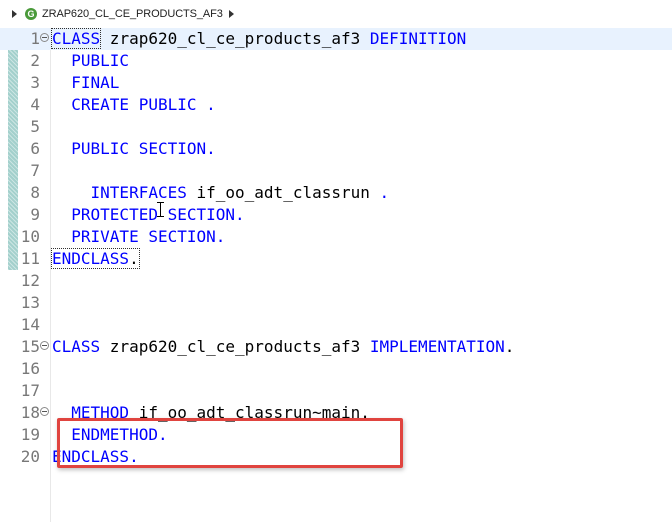 Image resolution: width=672 pixels, height=522 pixels. I want to click on code-line: 2 PUBLIC, so click(336, 61).